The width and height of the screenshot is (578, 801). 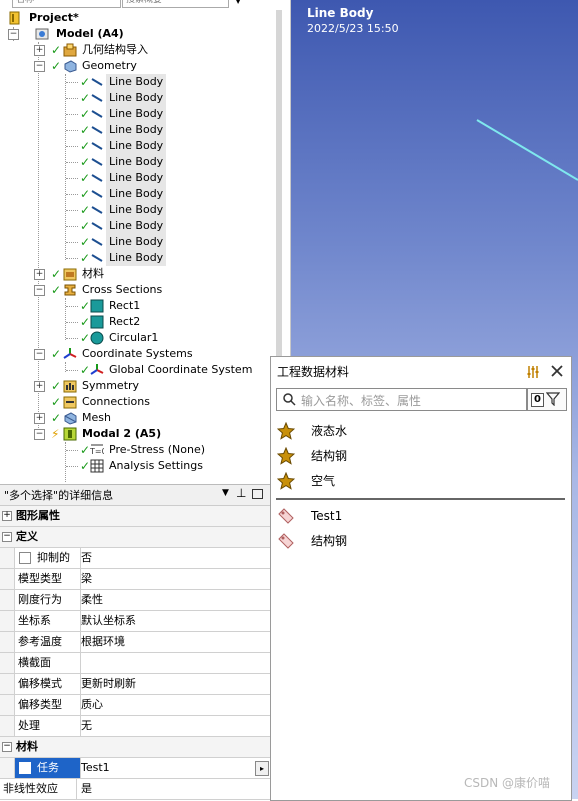 What do you see at coordinates (66, 4) in the screenshot?
I see `tree-name-filter: 名称` at bounding box center [66, 4].